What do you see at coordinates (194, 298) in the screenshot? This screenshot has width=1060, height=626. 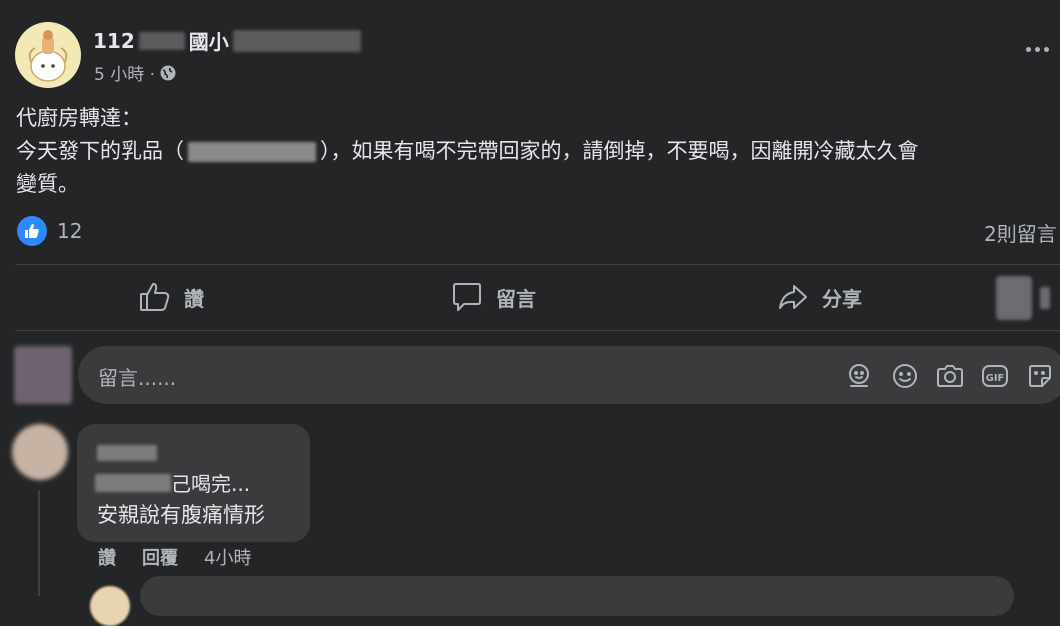 I see `like-label: 讚` at bounding box center [194, 298].